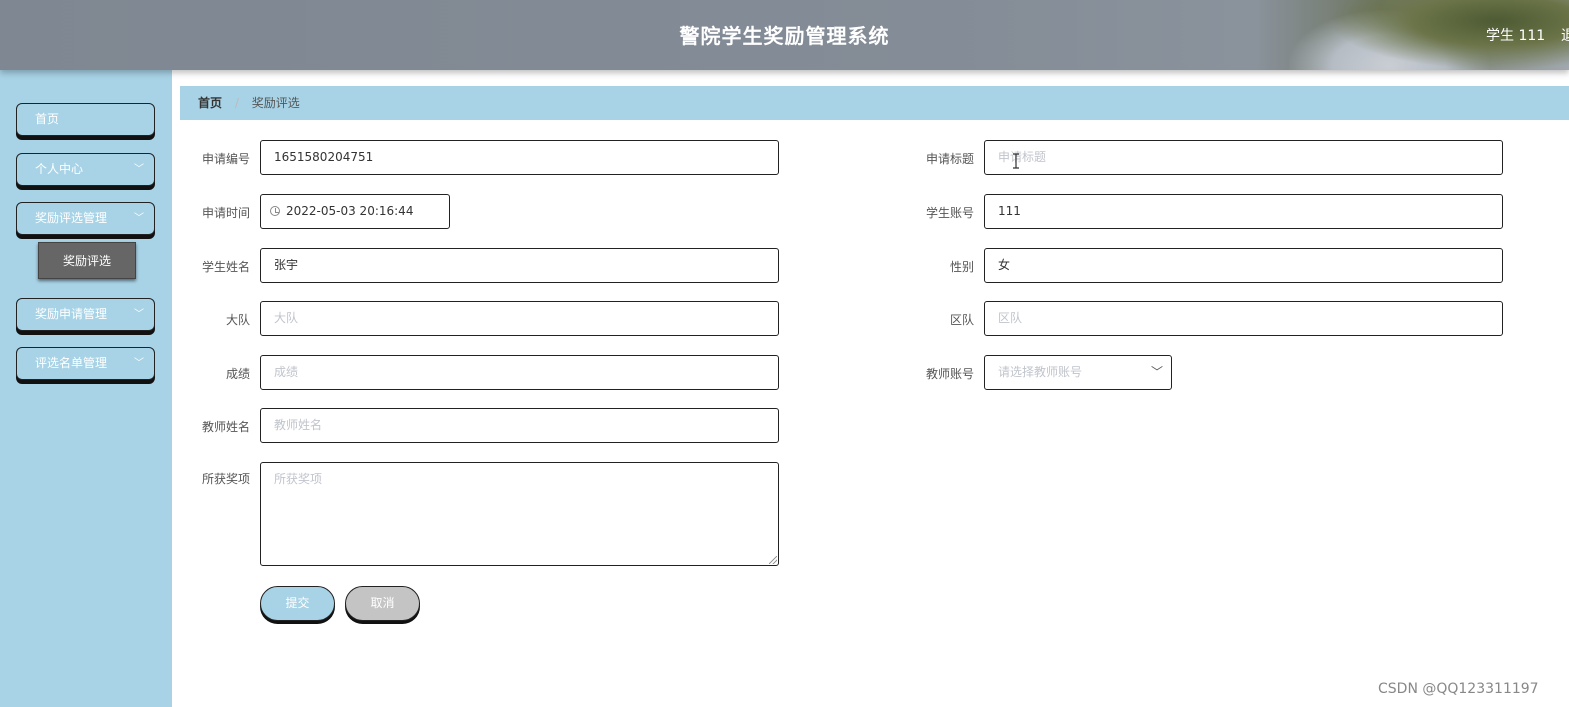  Describe the element at coordinates (237, 320) in the screenshot. I see `brigade-label: 大队` at that location.